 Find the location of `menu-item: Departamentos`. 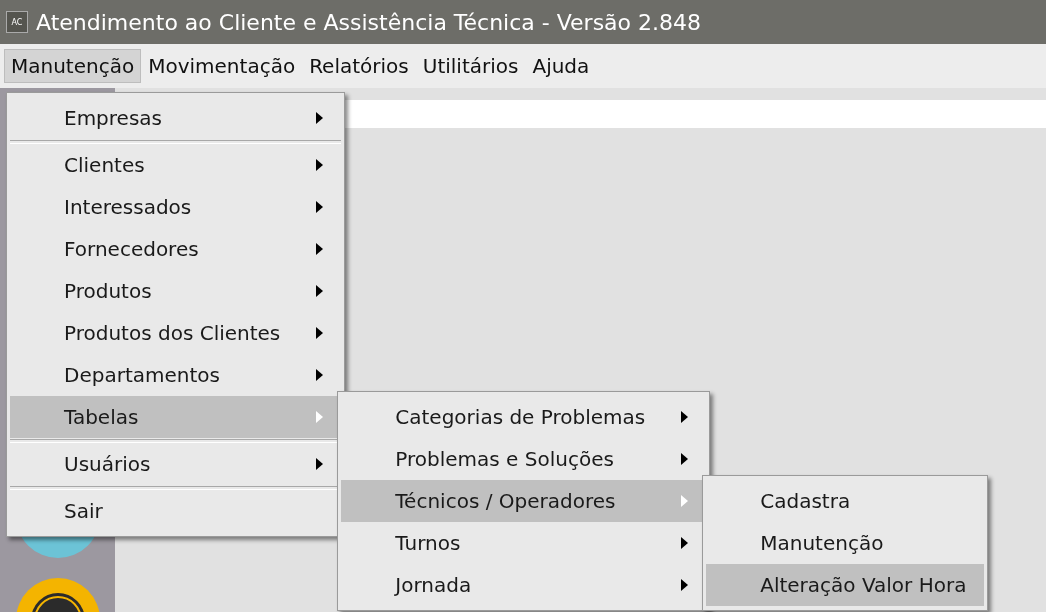

menu-item: Departamentos is located at coordinates (176, 375).